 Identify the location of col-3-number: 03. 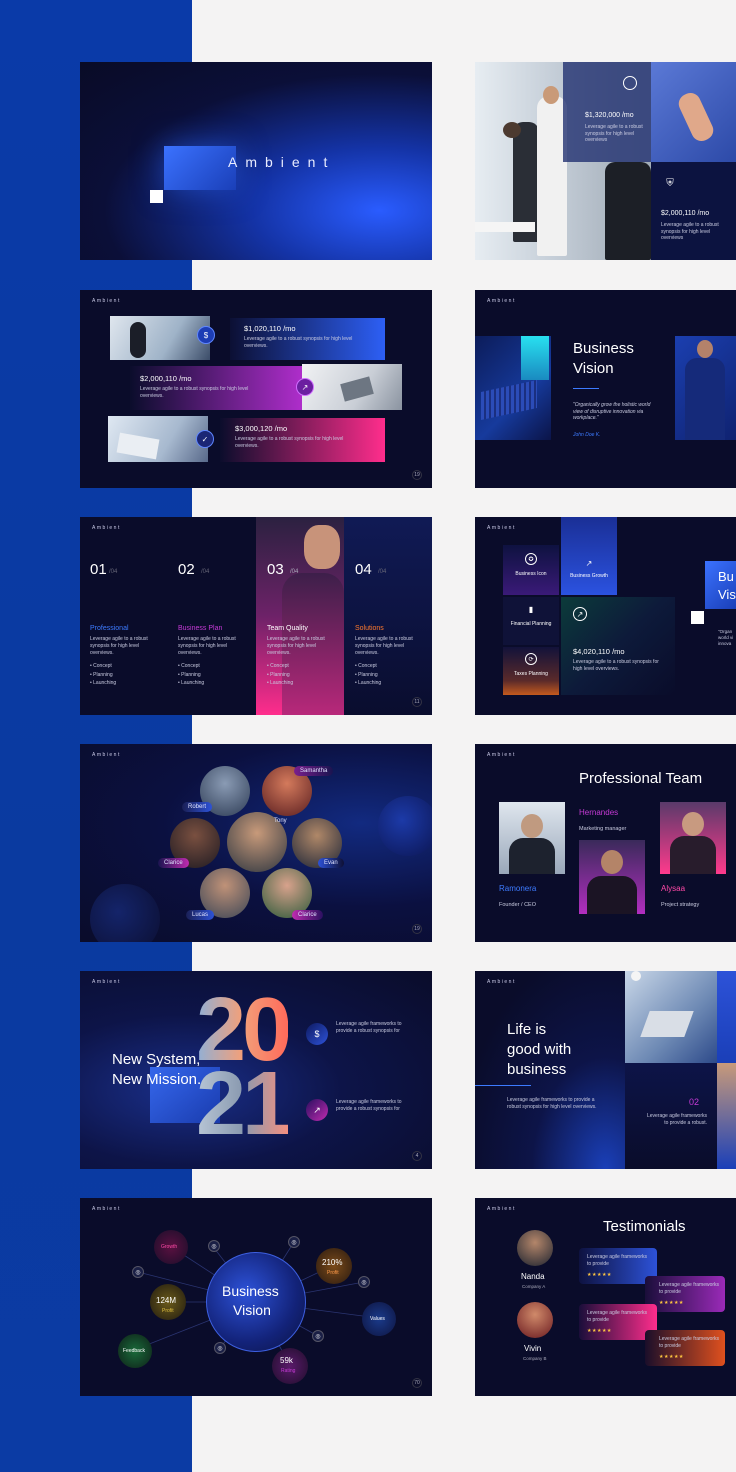
(275, 569).